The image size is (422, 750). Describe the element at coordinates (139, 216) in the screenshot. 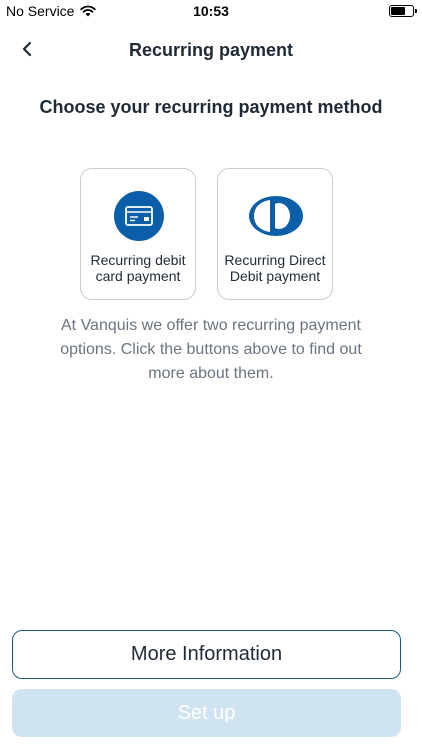

I see `debit-card-icon` at that location.